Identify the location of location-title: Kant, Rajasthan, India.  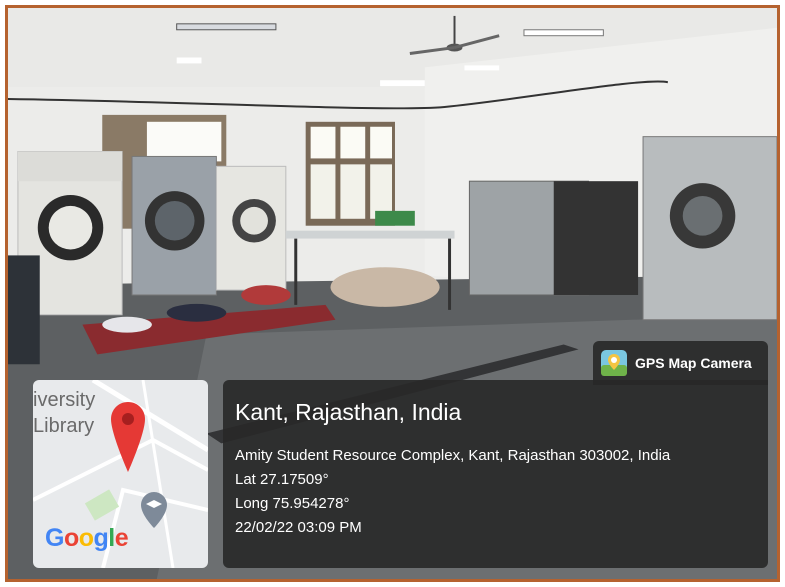
(348, 412).